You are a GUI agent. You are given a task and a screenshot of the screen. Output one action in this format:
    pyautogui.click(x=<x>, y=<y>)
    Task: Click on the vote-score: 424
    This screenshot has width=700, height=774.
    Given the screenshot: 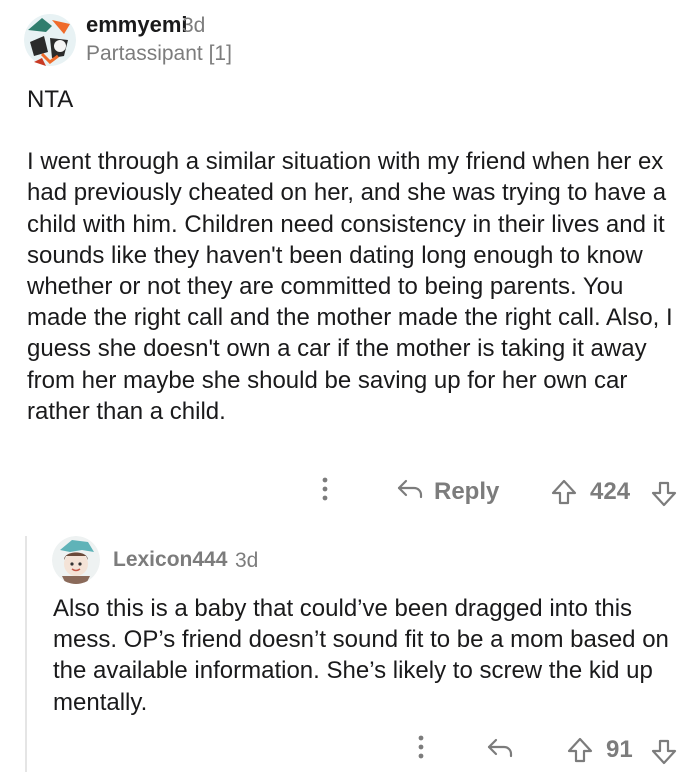 What is the action you would take?
    pyautogui.click(x=610, y=491)
    